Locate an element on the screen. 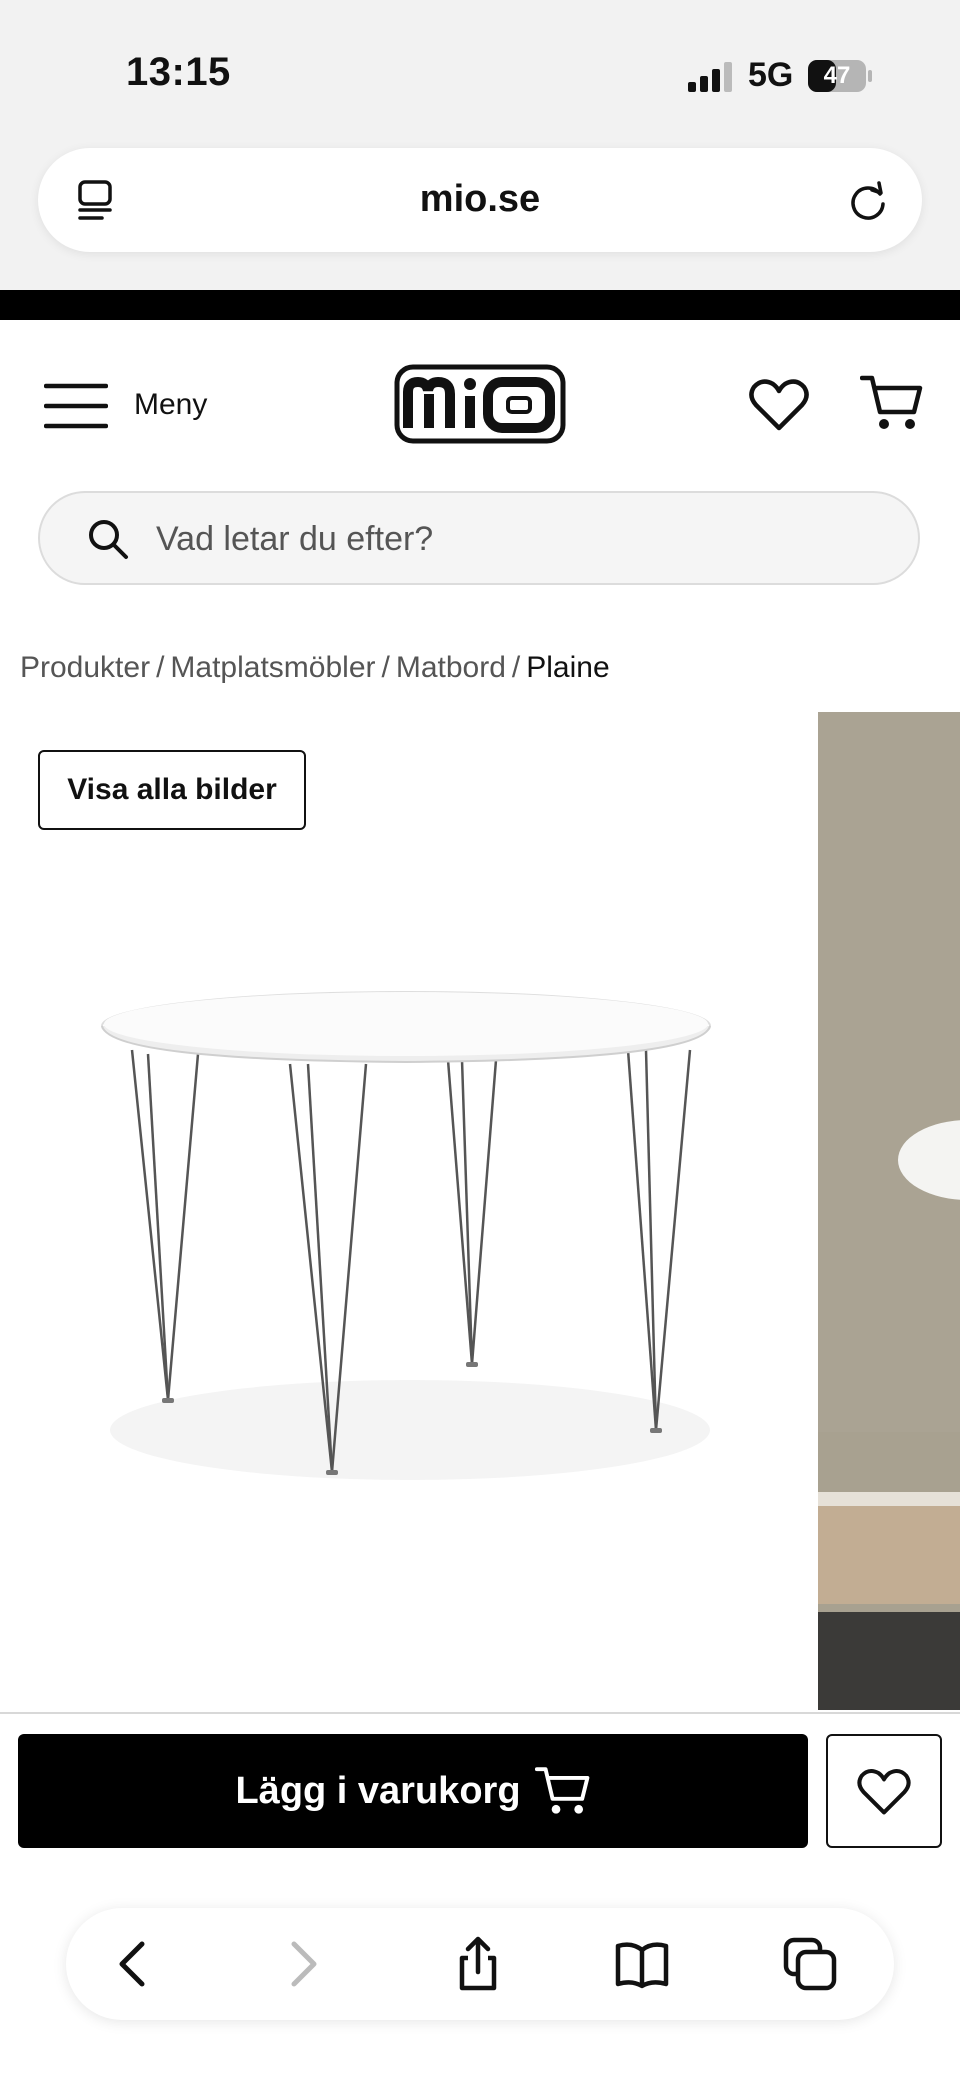  chevron-right-icon is located at coordinates (302, 1964).